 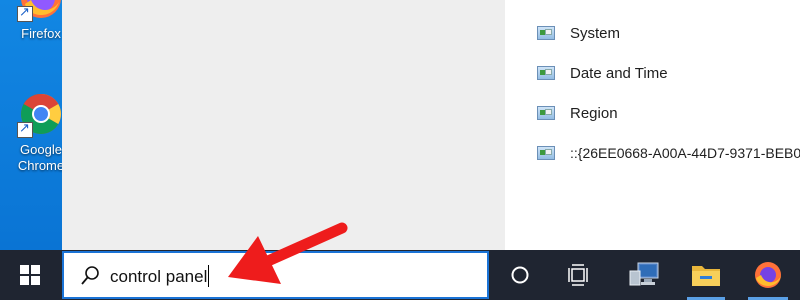 I want to click on computer-app-button, so click(x=644, y=275).